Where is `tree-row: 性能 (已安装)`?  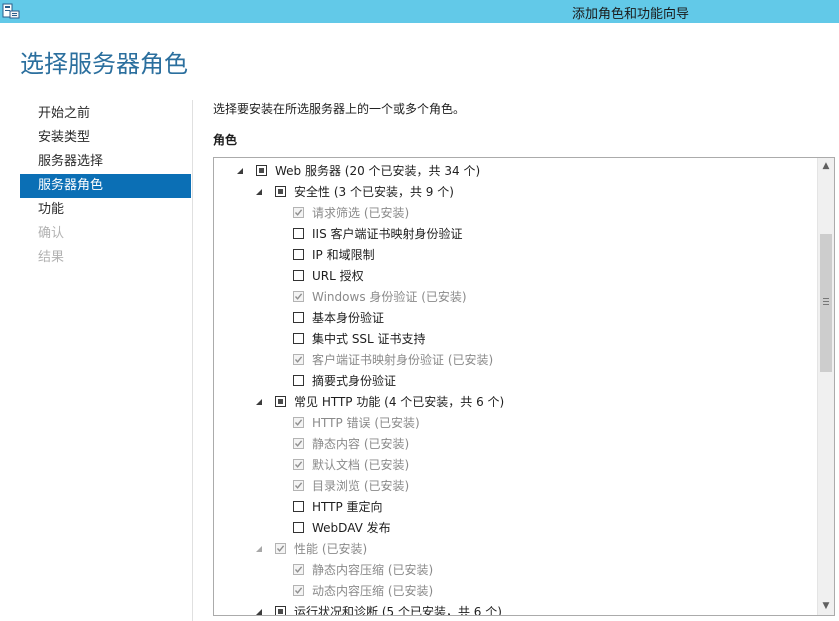
tree-row: 性能 (已安装) is located at coordinates (516, 549).